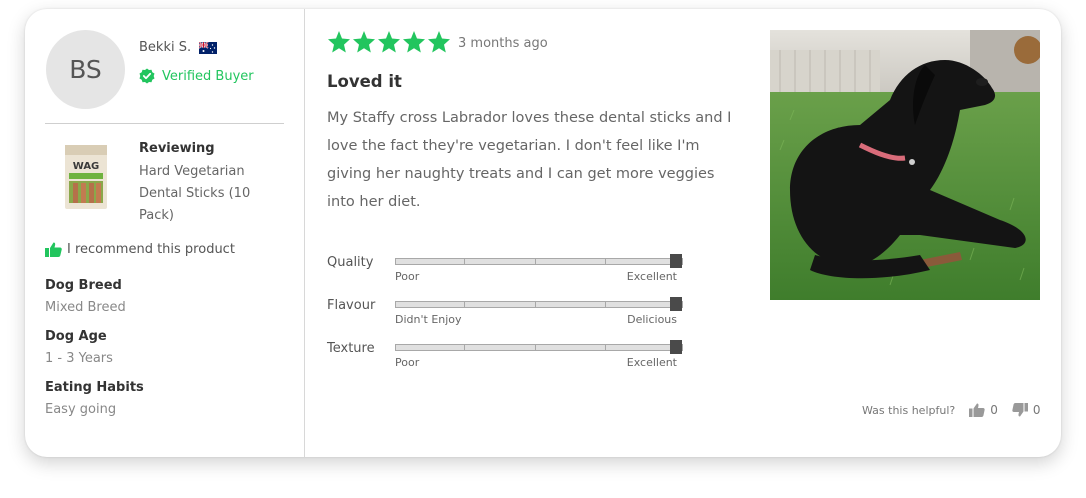 The height and width of the screenshot is (498, 1086). What do you see at coordinates (364, 81) in the screenshot?
I see `review-title: Loved it` at bounding box center [364, 81].